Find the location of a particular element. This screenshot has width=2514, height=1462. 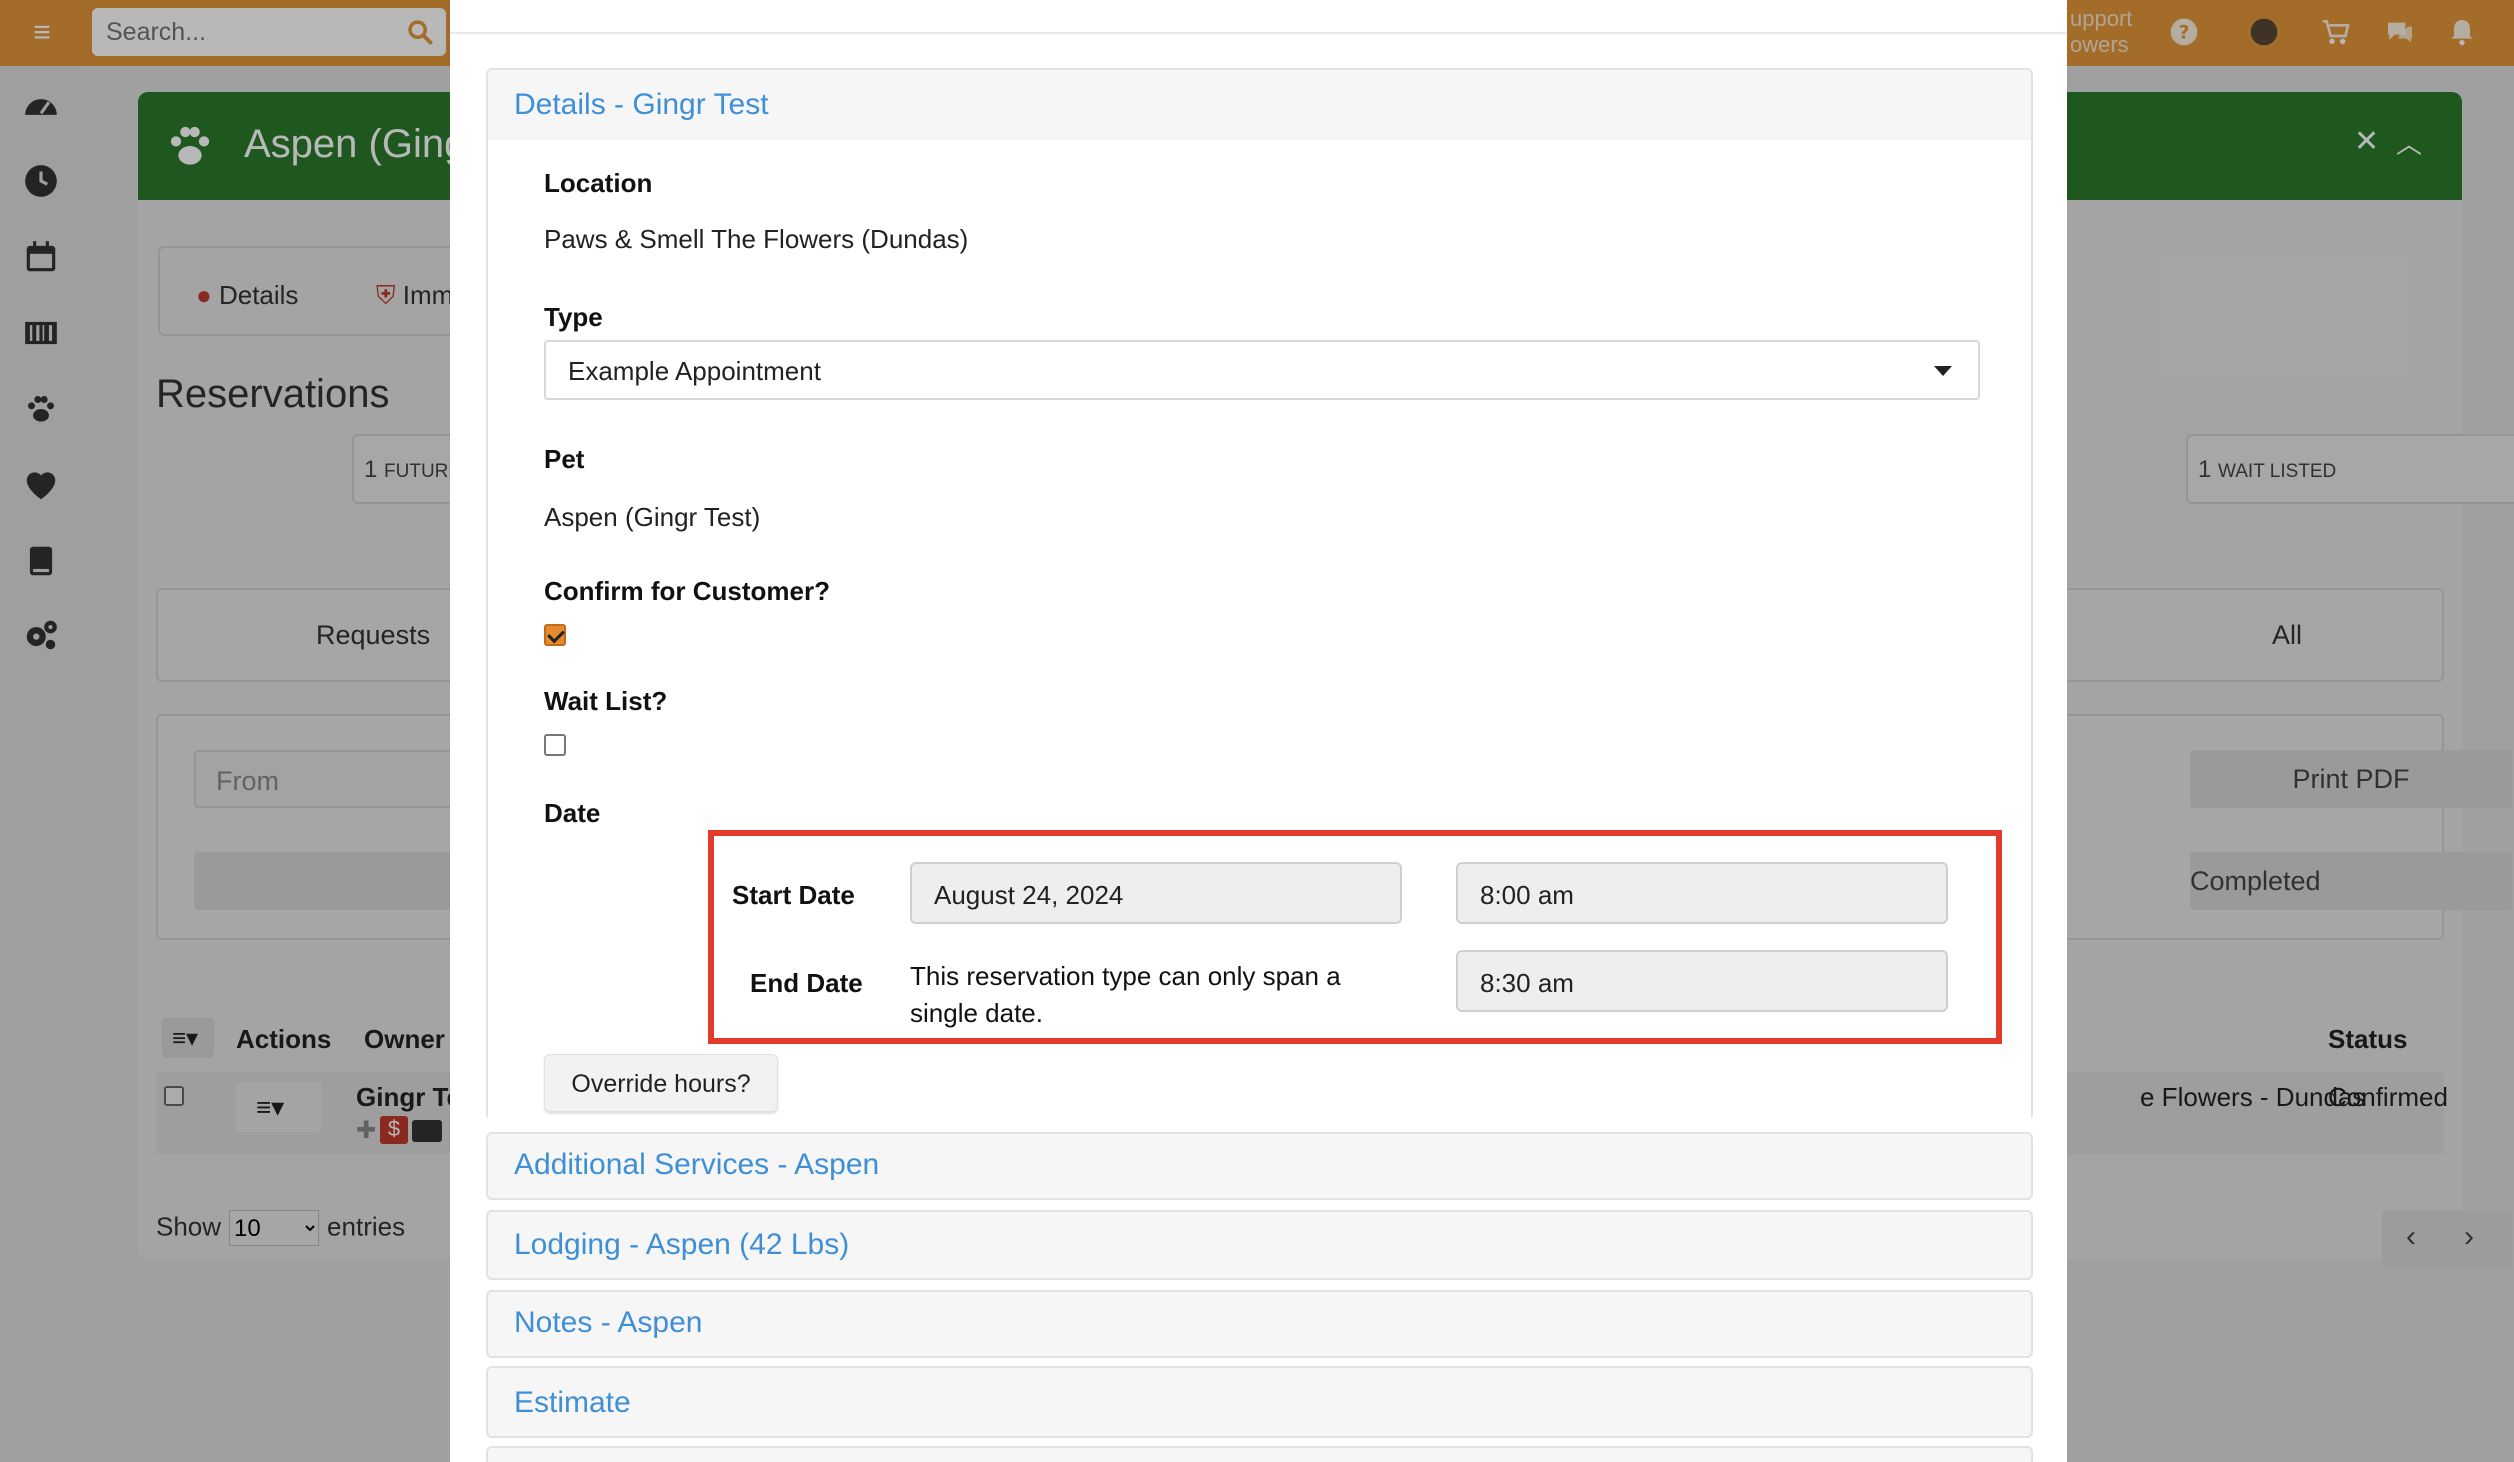

estimate-title: Estimate is located at coordinates (572, 1403).